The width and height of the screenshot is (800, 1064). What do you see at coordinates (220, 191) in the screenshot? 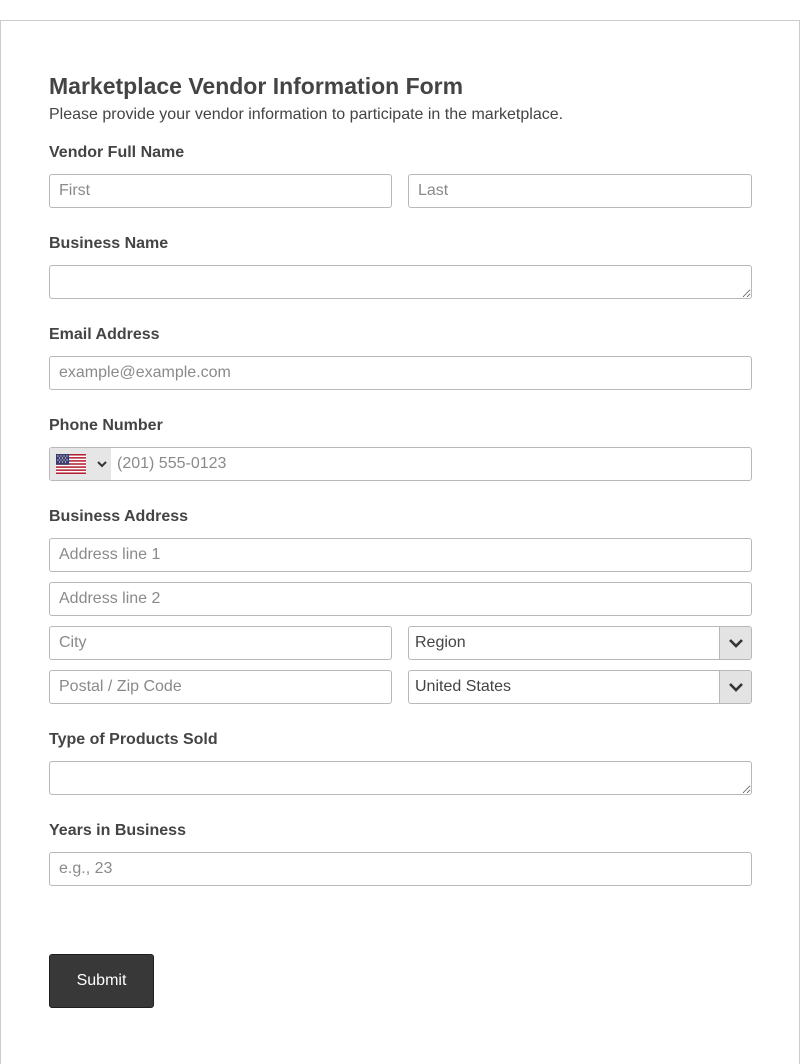
I see `first-name-input` at bounding box center [220, 191].